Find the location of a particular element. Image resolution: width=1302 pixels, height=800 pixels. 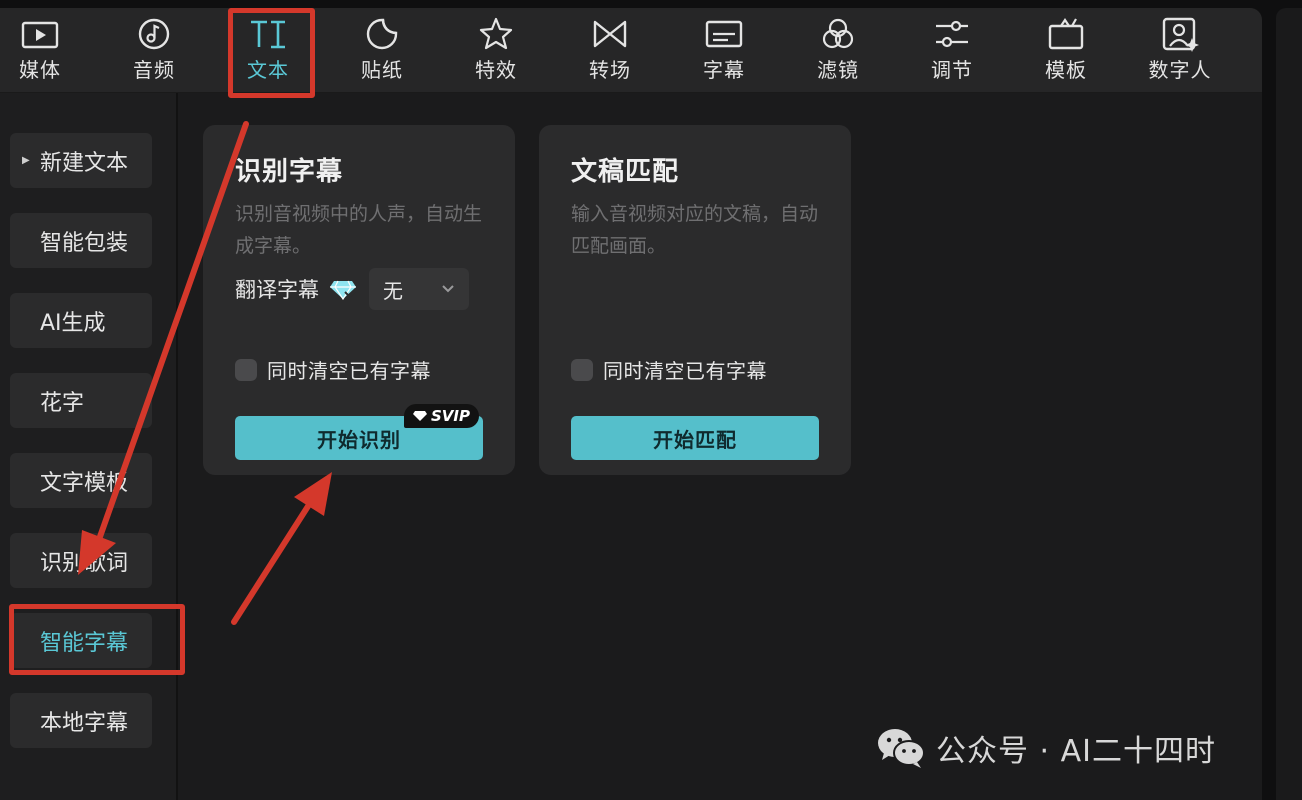

sidebar-item-text-template: 文字模板 is located at coordinates (81, 480).